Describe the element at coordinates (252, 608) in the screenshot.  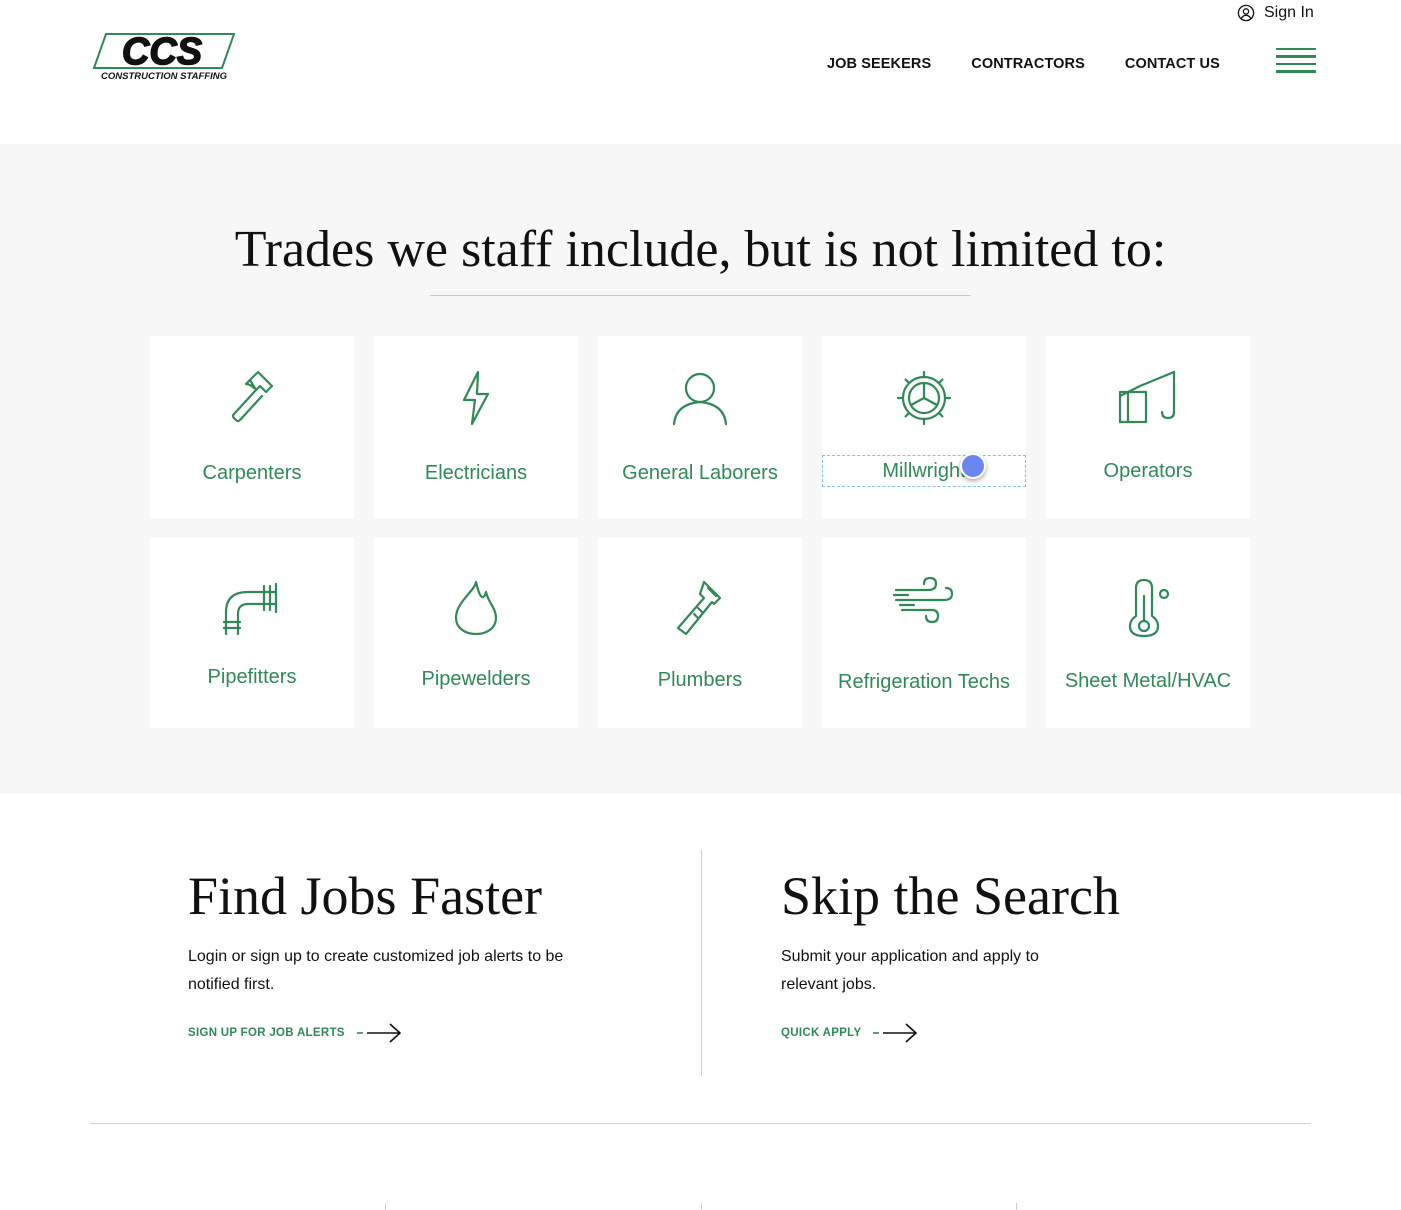
I see `pipe-icon` at that location.